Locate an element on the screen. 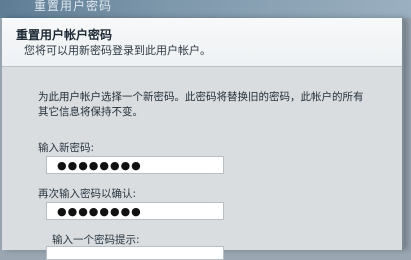 The width and height of the screenshot is (411, 260). new-password-value: ●●●●●●●● is located at coordinates (99, 165).